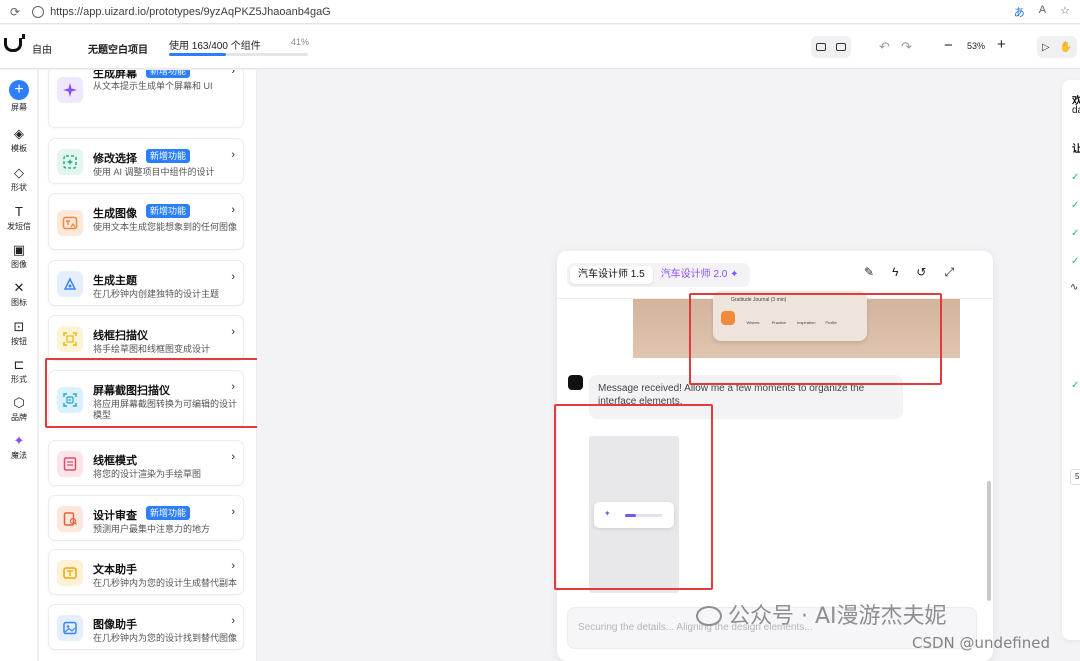  I want to click on model-tabs: 汽车设计师 1.5 汽车设计师 2.0 ✦, so click(658, 275).